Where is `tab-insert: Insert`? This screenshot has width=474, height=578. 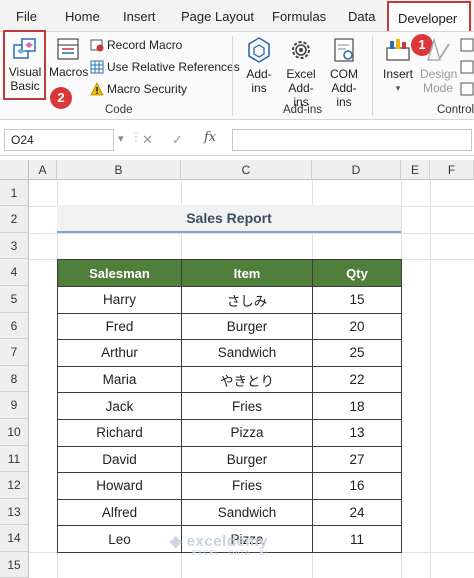
tab-insert: Insert is located at coordinates (139, 16).